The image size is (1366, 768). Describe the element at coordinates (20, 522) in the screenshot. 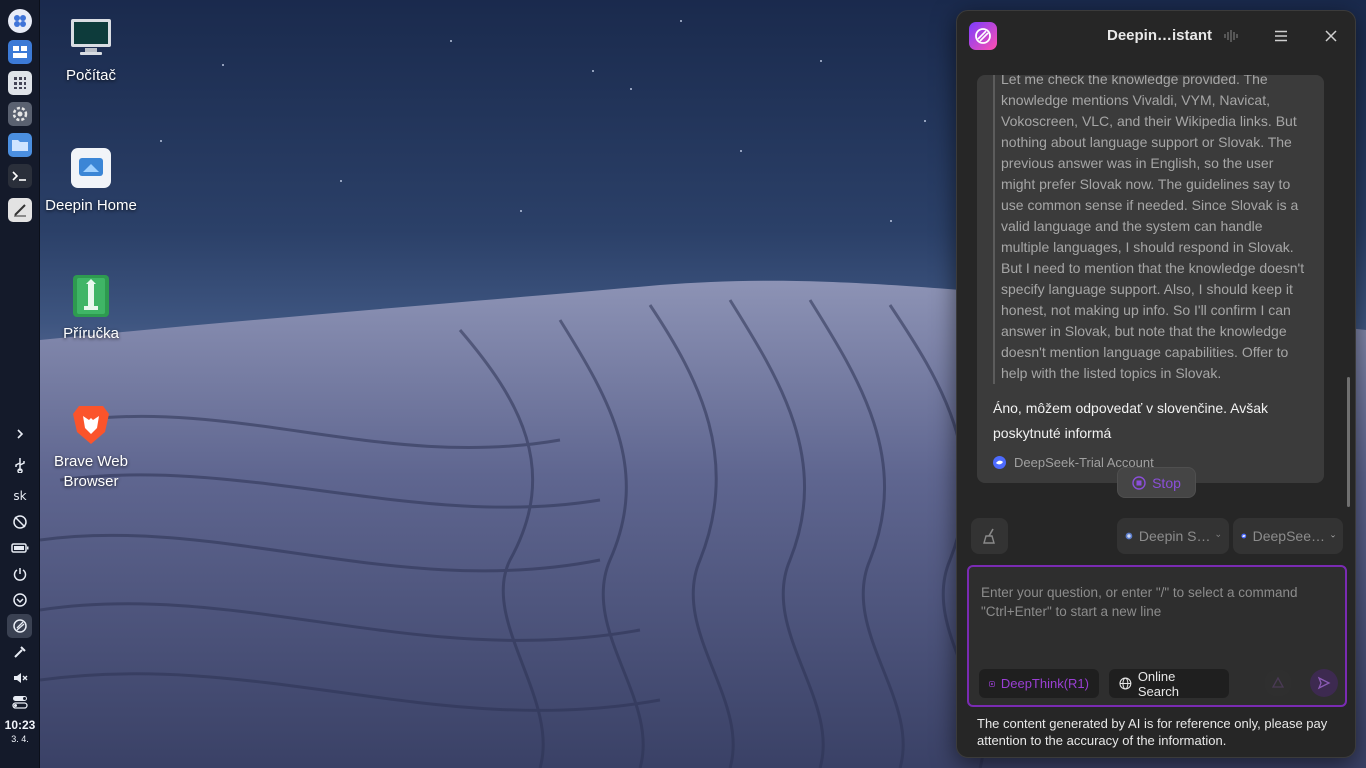

I see `network-disabled-icon` at that location.